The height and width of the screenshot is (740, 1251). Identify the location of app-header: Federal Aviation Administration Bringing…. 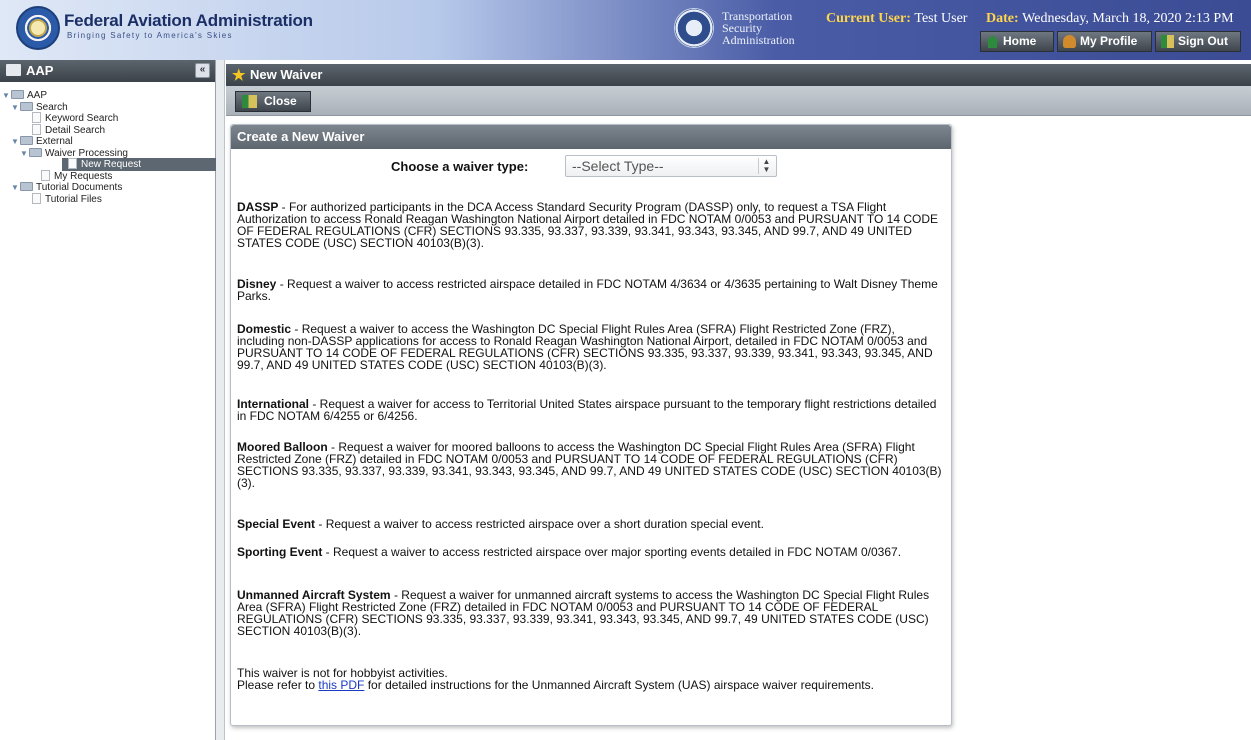
(625, 30).